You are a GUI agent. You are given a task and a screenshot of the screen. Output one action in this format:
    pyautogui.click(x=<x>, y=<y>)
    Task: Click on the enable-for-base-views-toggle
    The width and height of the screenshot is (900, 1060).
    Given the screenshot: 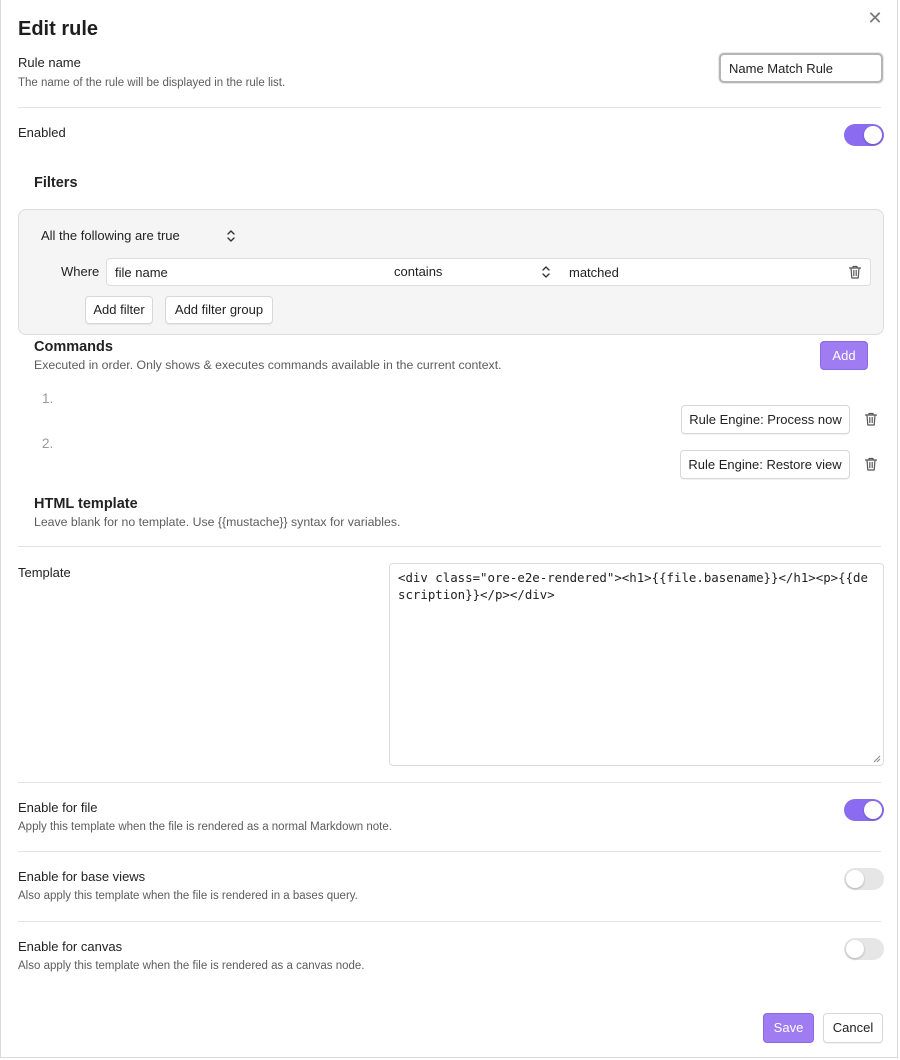 What is the action you would take?
    pyautogui.click(x=864, y=879)
    